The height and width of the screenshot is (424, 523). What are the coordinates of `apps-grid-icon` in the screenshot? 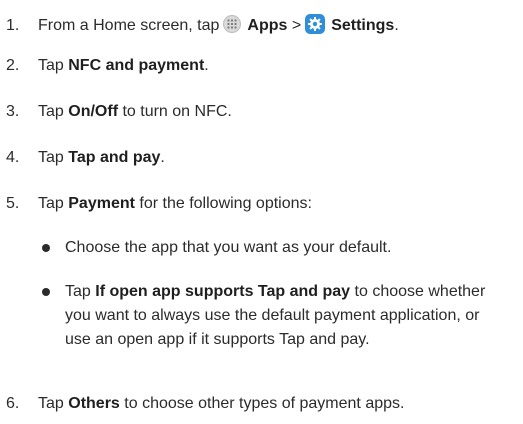 It's located at (232, 24).